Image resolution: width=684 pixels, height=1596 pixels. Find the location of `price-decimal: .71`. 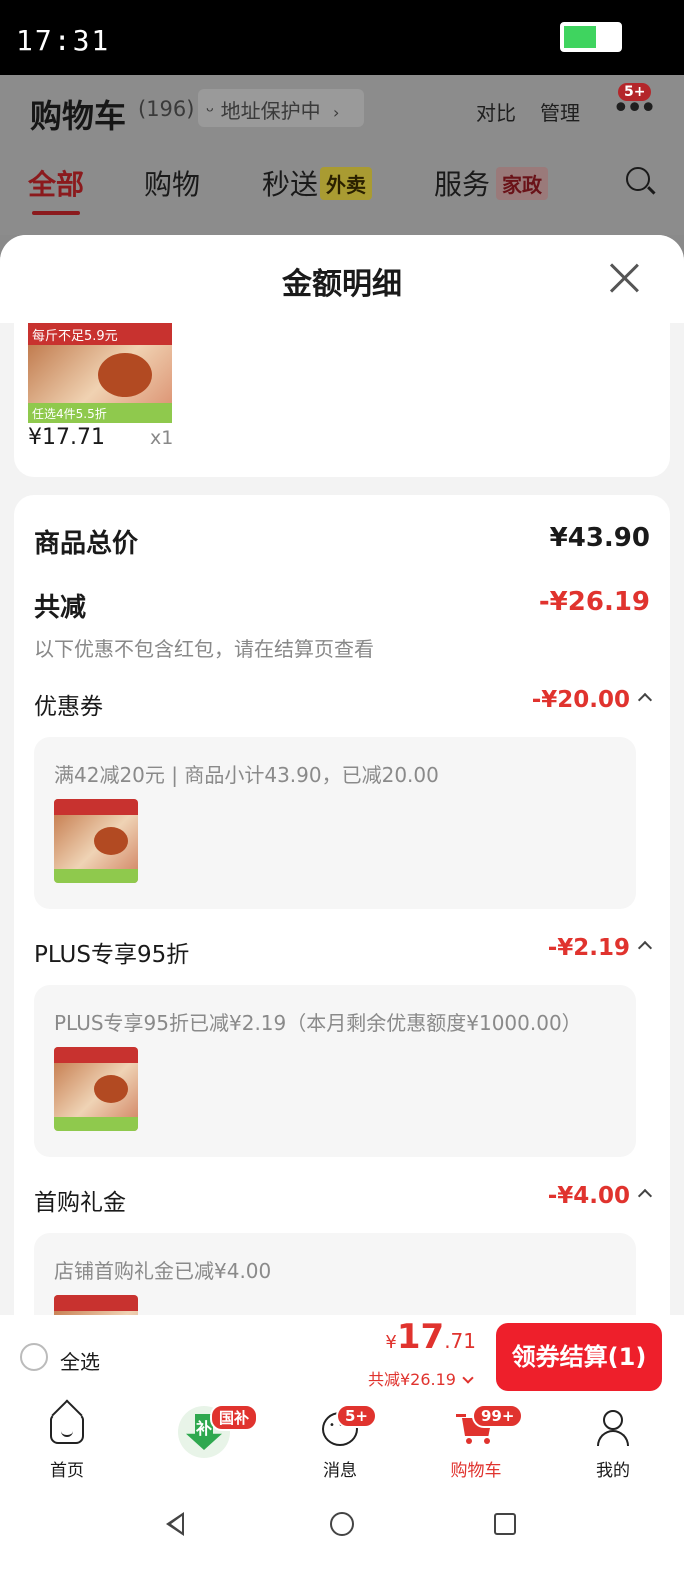

price-decimal: .71 is located at coordinates (460, 1341).